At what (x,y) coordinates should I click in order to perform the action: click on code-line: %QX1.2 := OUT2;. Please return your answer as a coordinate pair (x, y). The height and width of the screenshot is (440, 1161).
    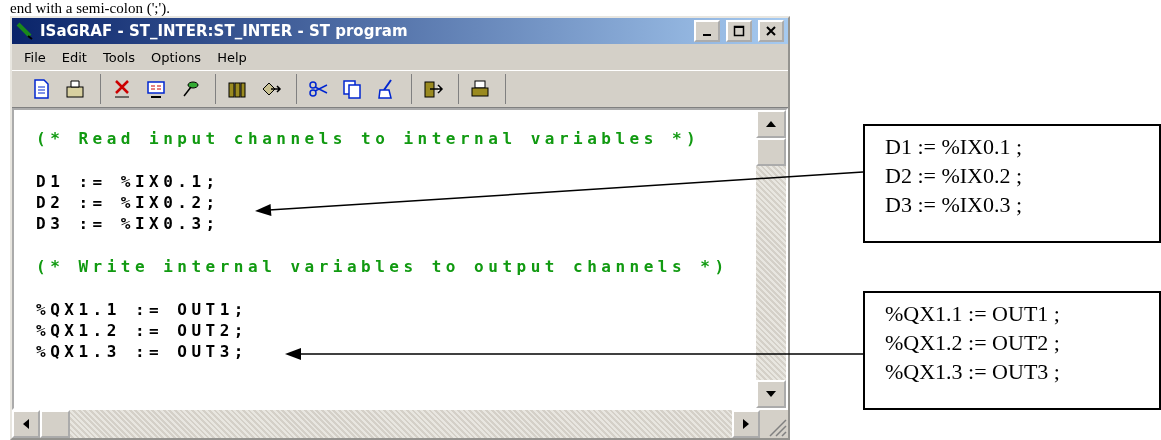
    Looking at the image, I should click on (142, 330).